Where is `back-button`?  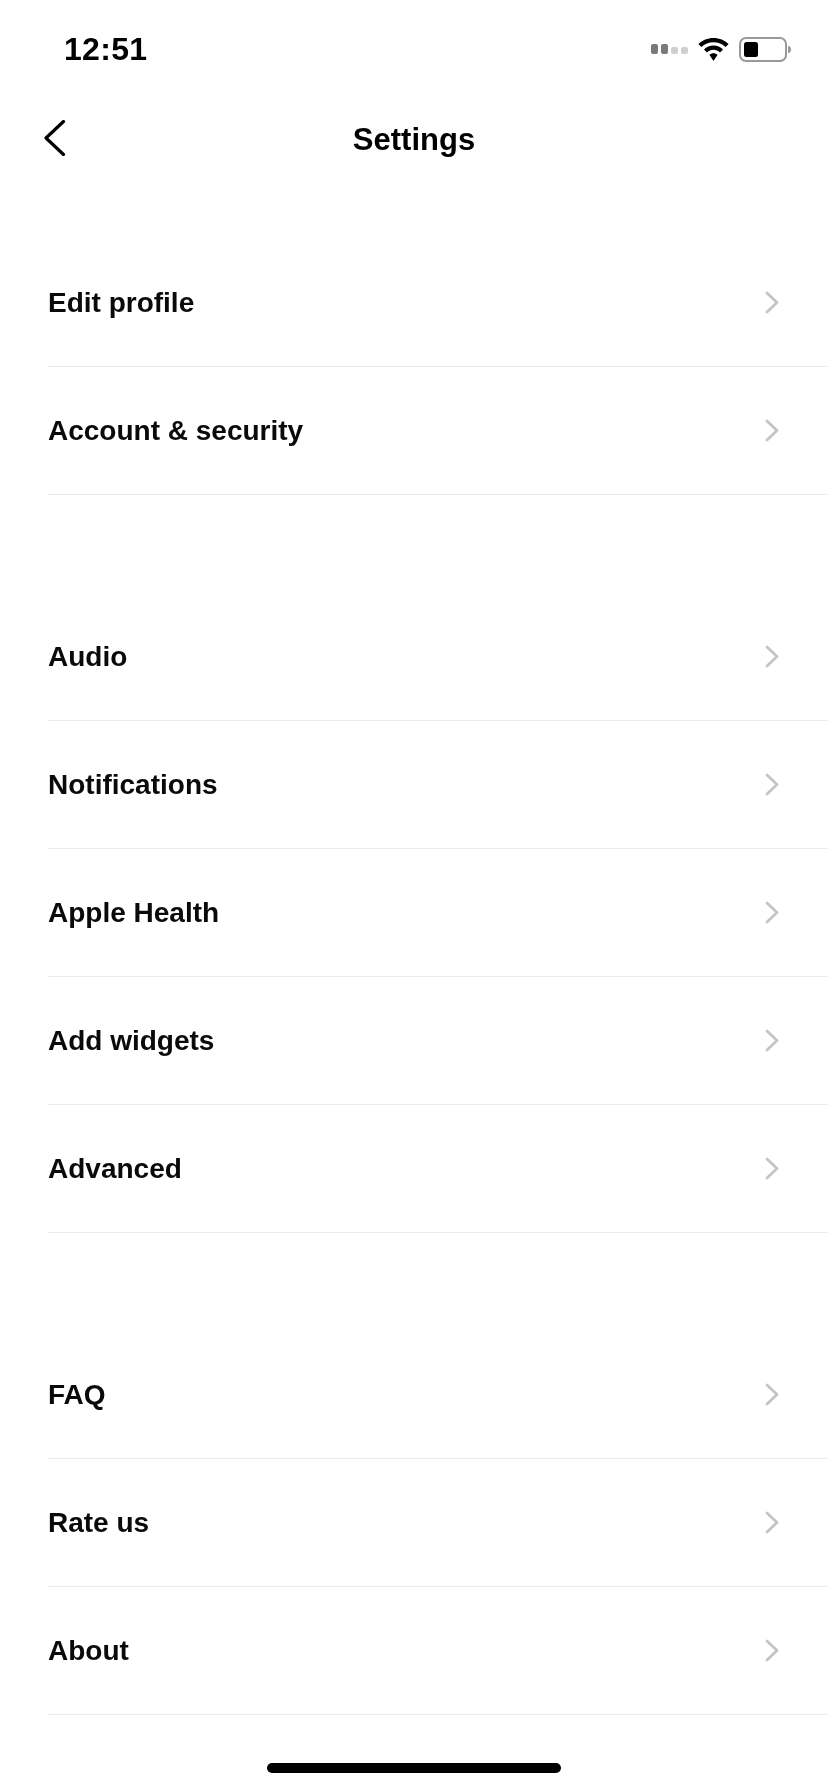 back-button is located at coordinates (54, 138).